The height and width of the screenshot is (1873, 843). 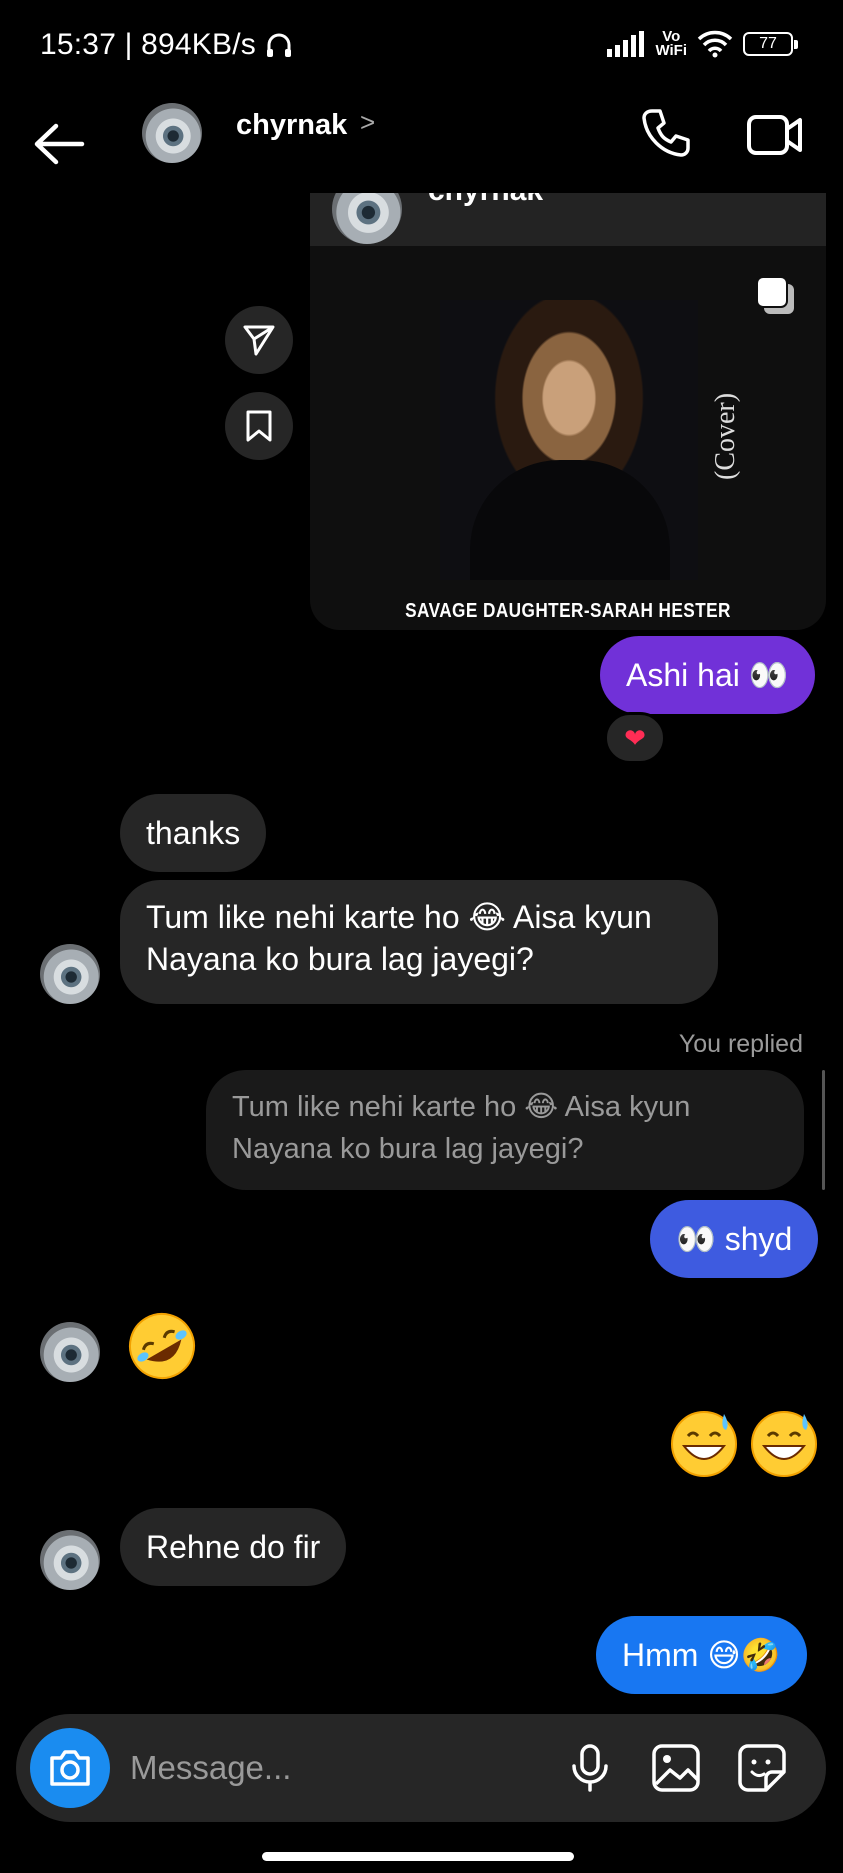 What do you see at coordinates (635, 738) in the screenshot?
I see `reaction-heart: ❤` at bounding box center [635, 738].